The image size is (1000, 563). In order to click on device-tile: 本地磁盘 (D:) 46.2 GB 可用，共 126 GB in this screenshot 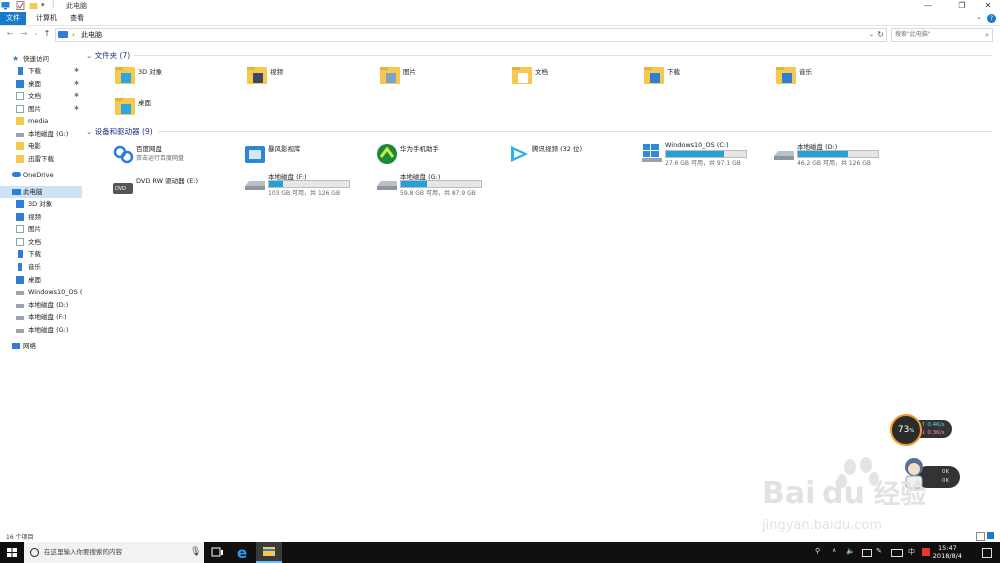, I will do `click(835, 156)`.